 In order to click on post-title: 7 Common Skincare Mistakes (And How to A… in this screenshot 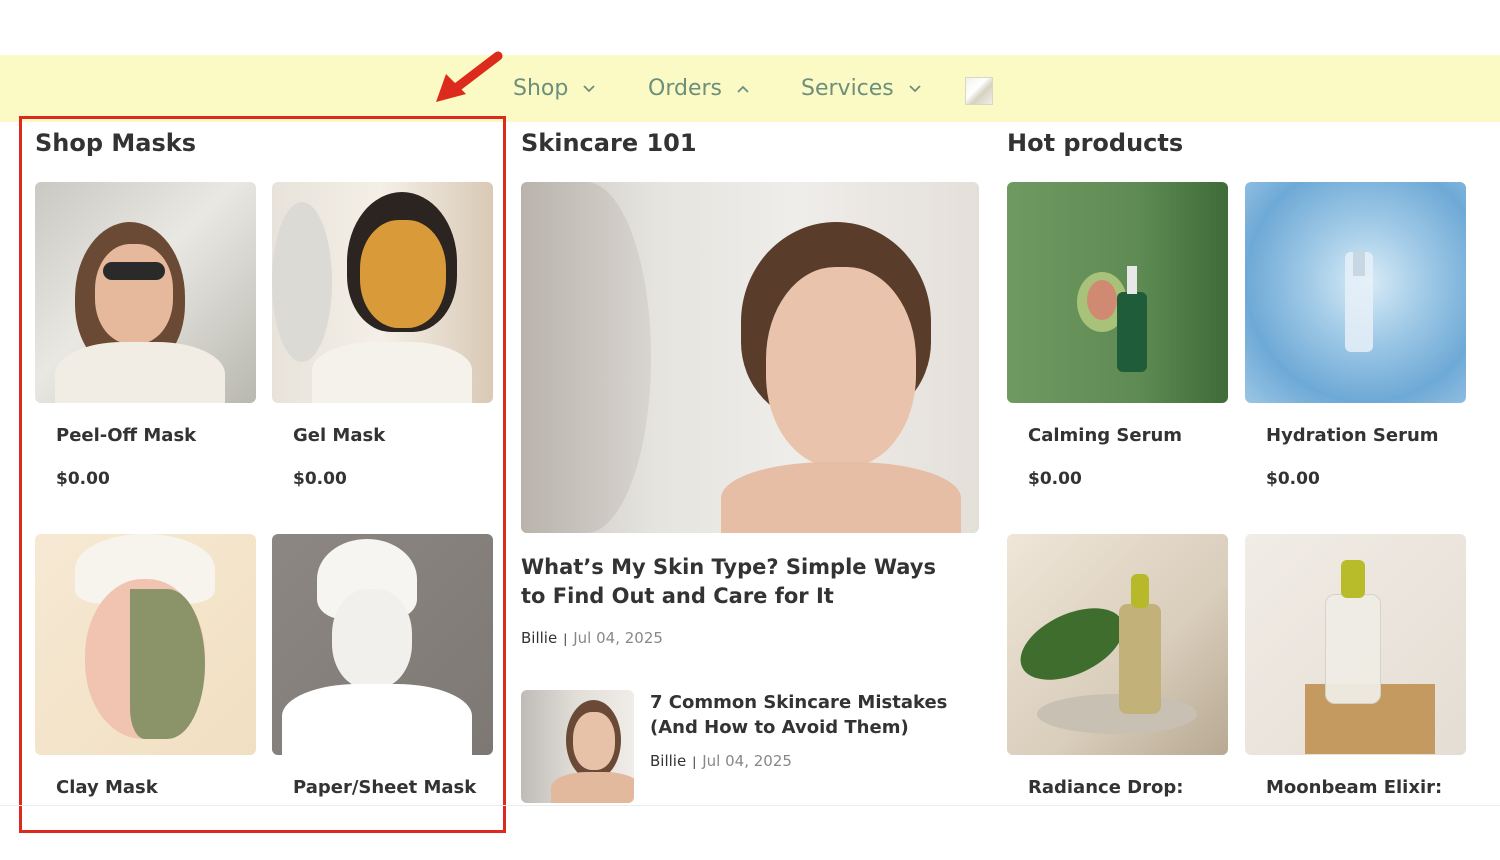, I will do `click(805, 715)`.